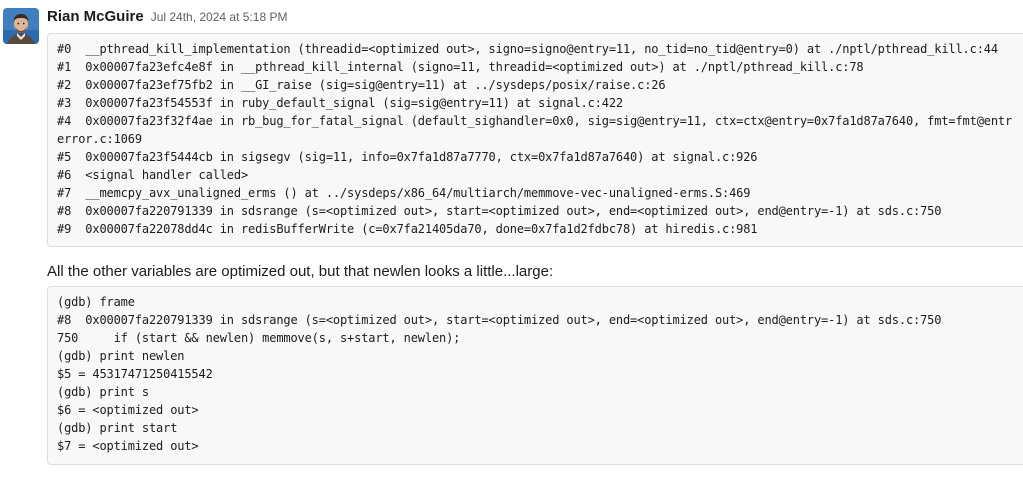  I want to click on code-line: $5 = 45317471250415542, so click(135, 374).